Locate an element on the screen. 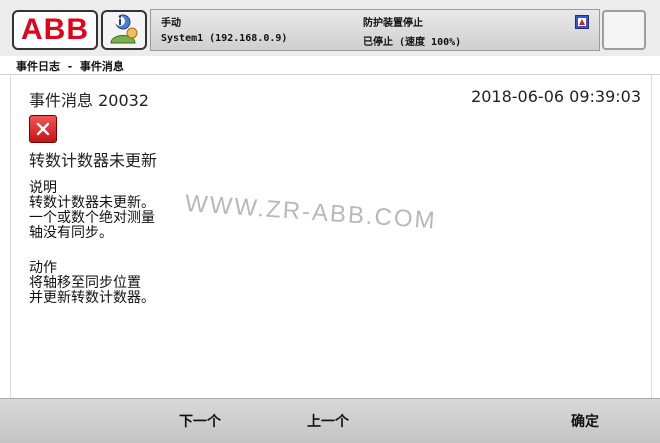 Image resolution: width=660 pixels, height=443 pixels. description-section: 说明 转数计数器未更新。 一个或数个绝对测量 轴没有同步。 is located at coordinates (92, 211).